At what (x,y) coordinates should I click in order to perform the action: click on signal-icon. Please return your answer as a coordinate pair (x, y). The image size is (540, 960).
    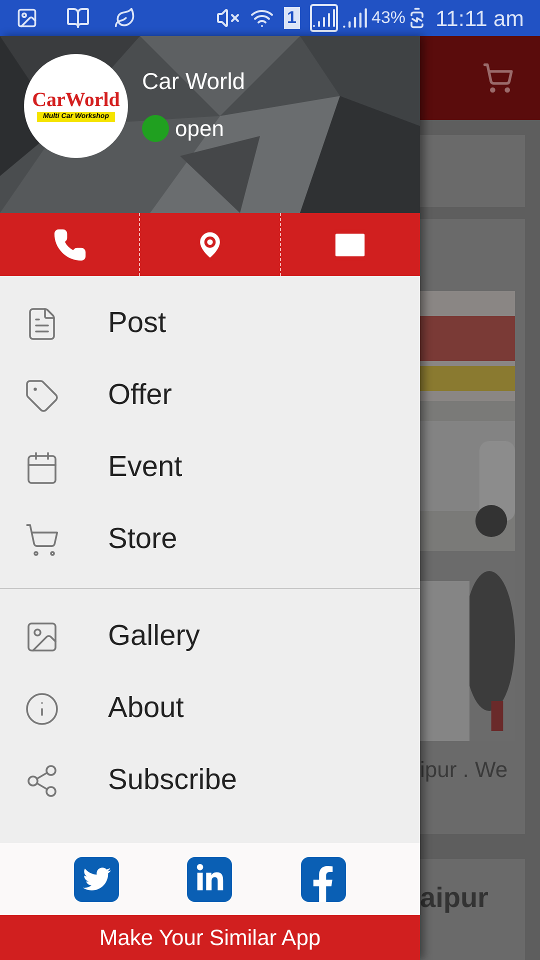
    Looking at the image, I should click on (324, 18).